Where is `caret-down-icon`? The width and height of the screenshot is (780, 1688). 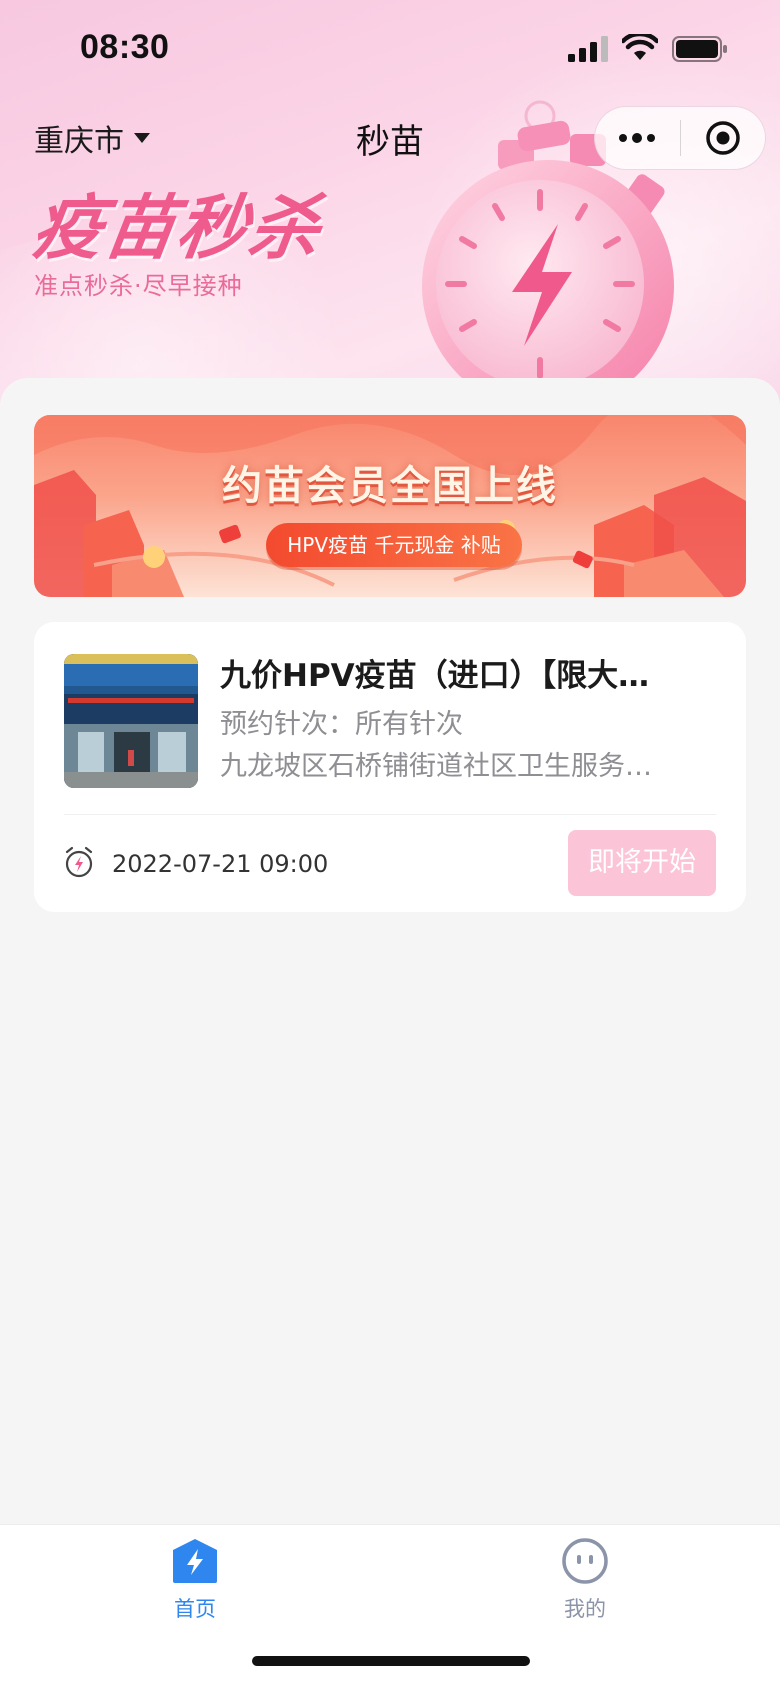
caret-down-icon is located at coordinates (142, 138).